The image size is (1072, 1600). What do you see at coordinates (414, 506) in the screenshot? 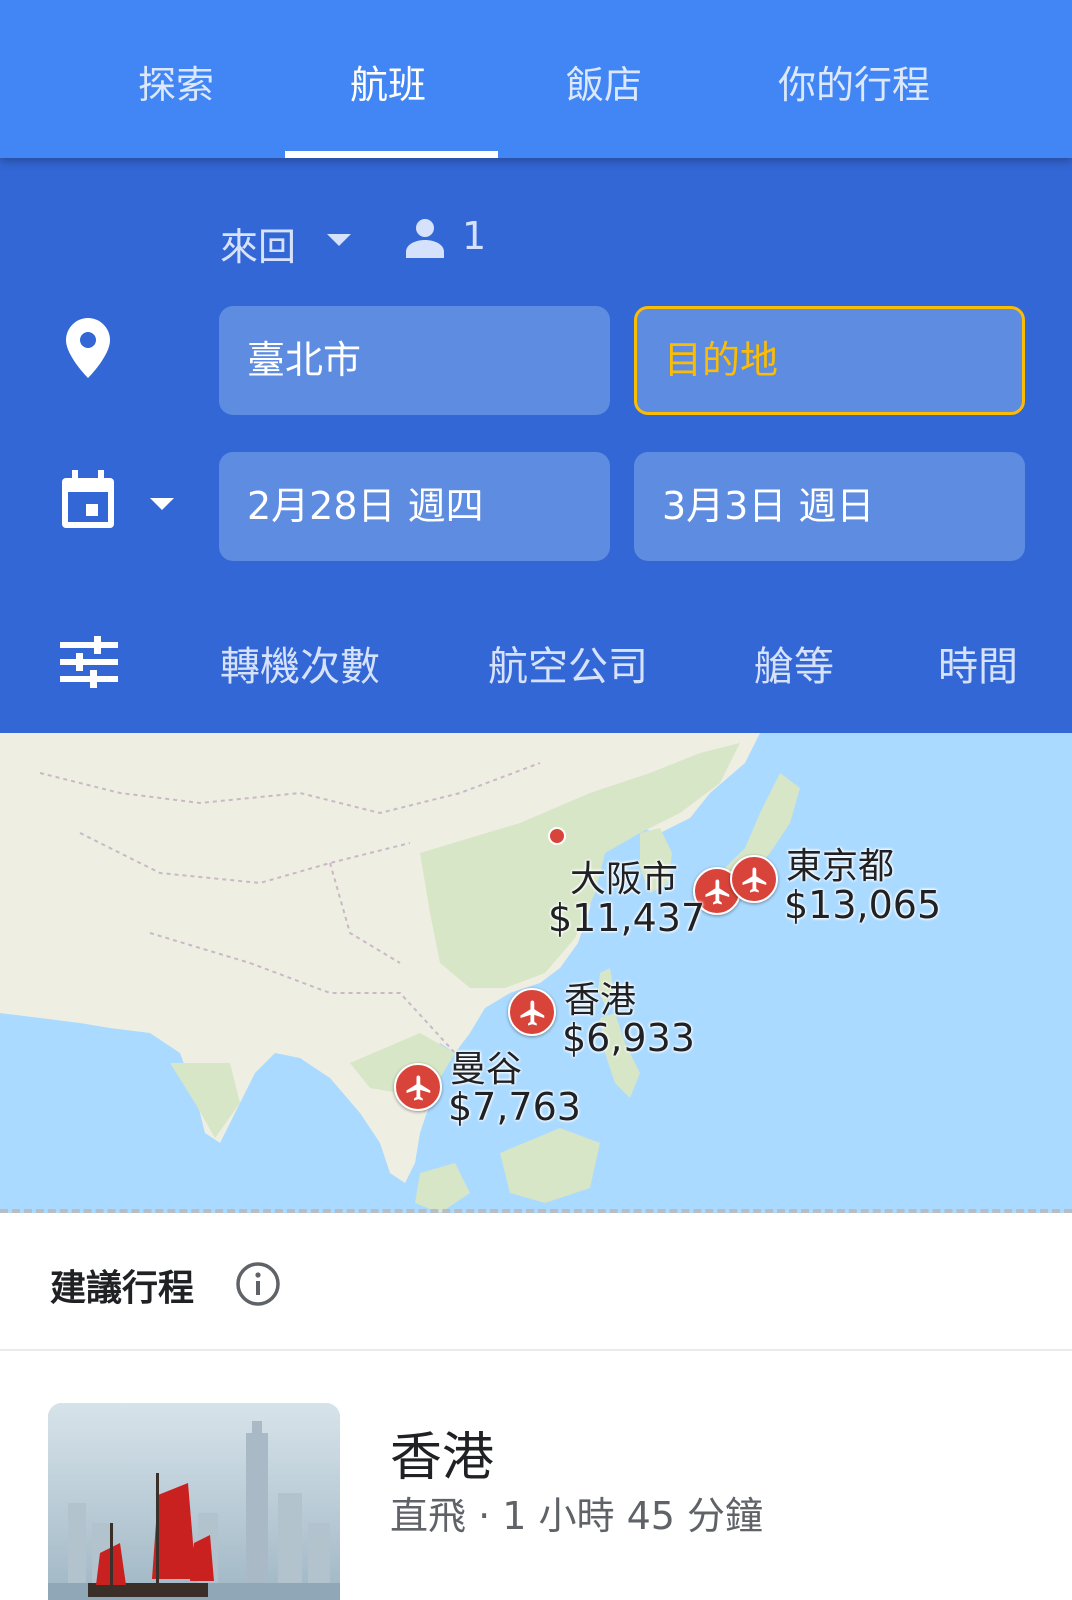
I see `depart-date-field: 2月28日 週四` at bounding box center [414, 506].